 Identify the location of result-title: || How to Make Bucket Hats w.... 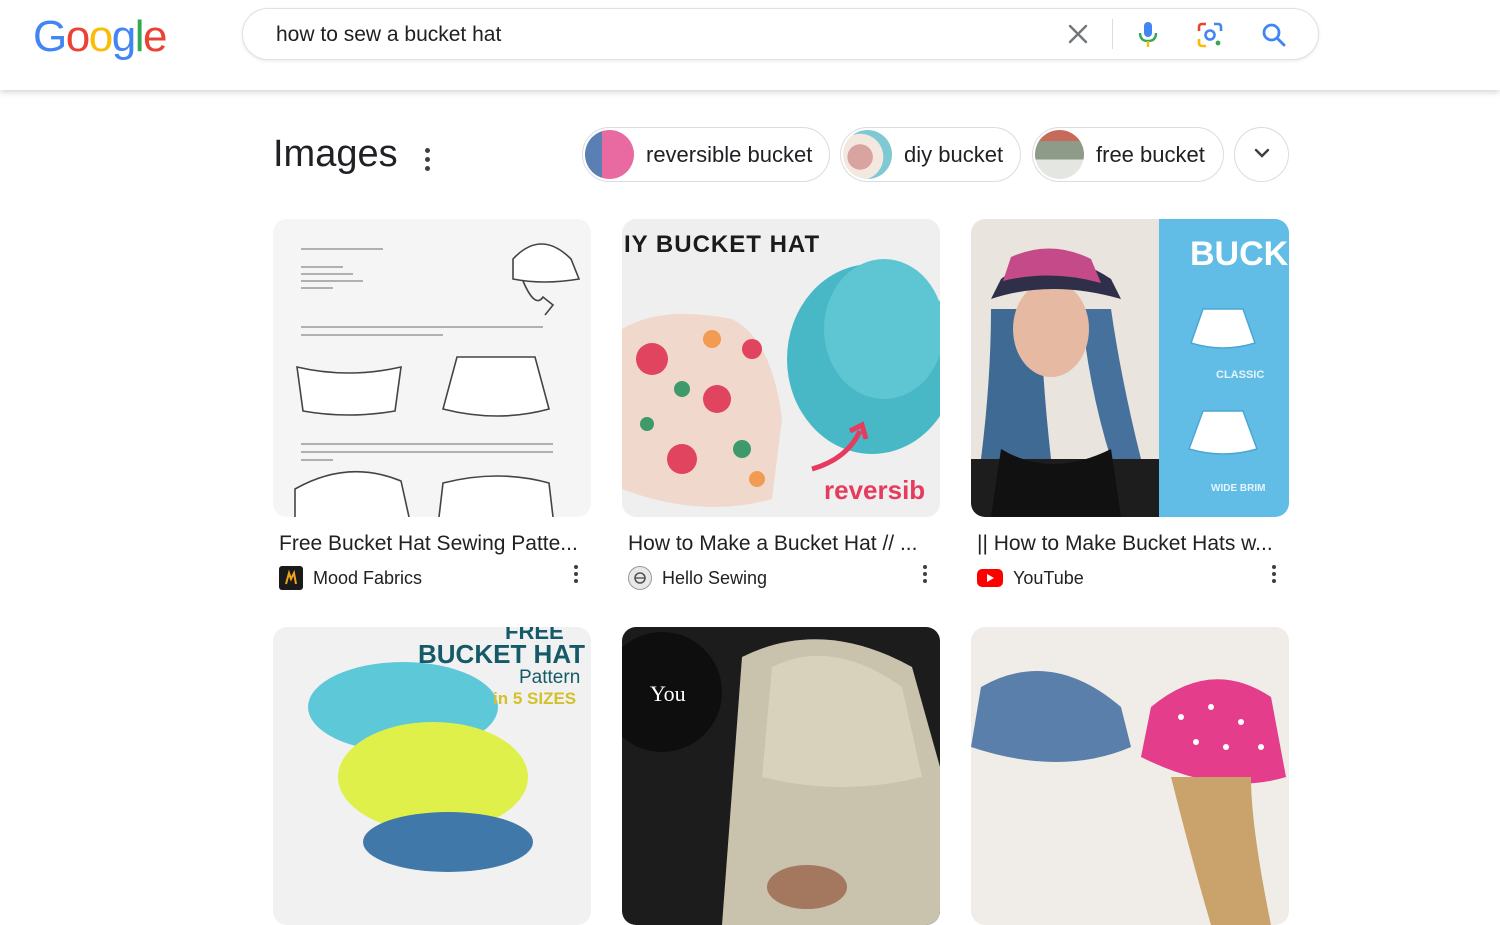
(1132, 544).